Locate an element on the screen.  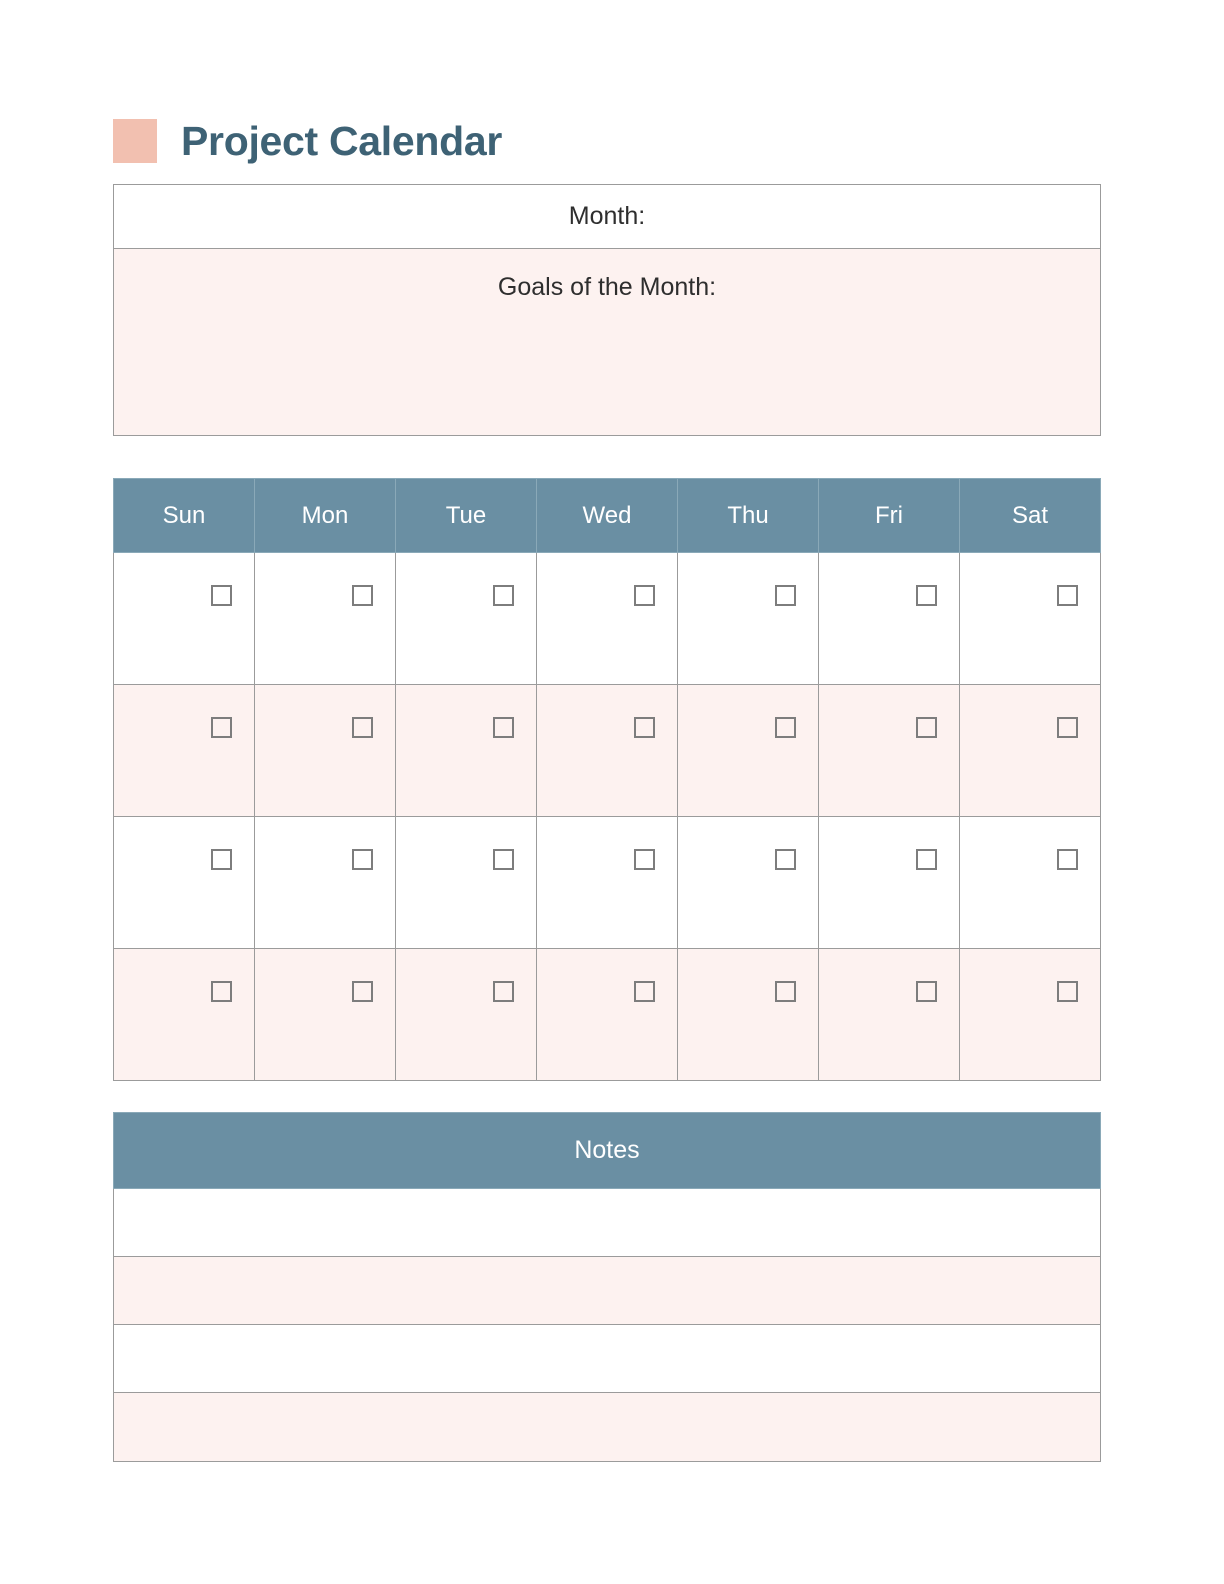
day-header-row: Sun Mon Tue Wed Thu Fri Sat is located at coordinates (607, 515).